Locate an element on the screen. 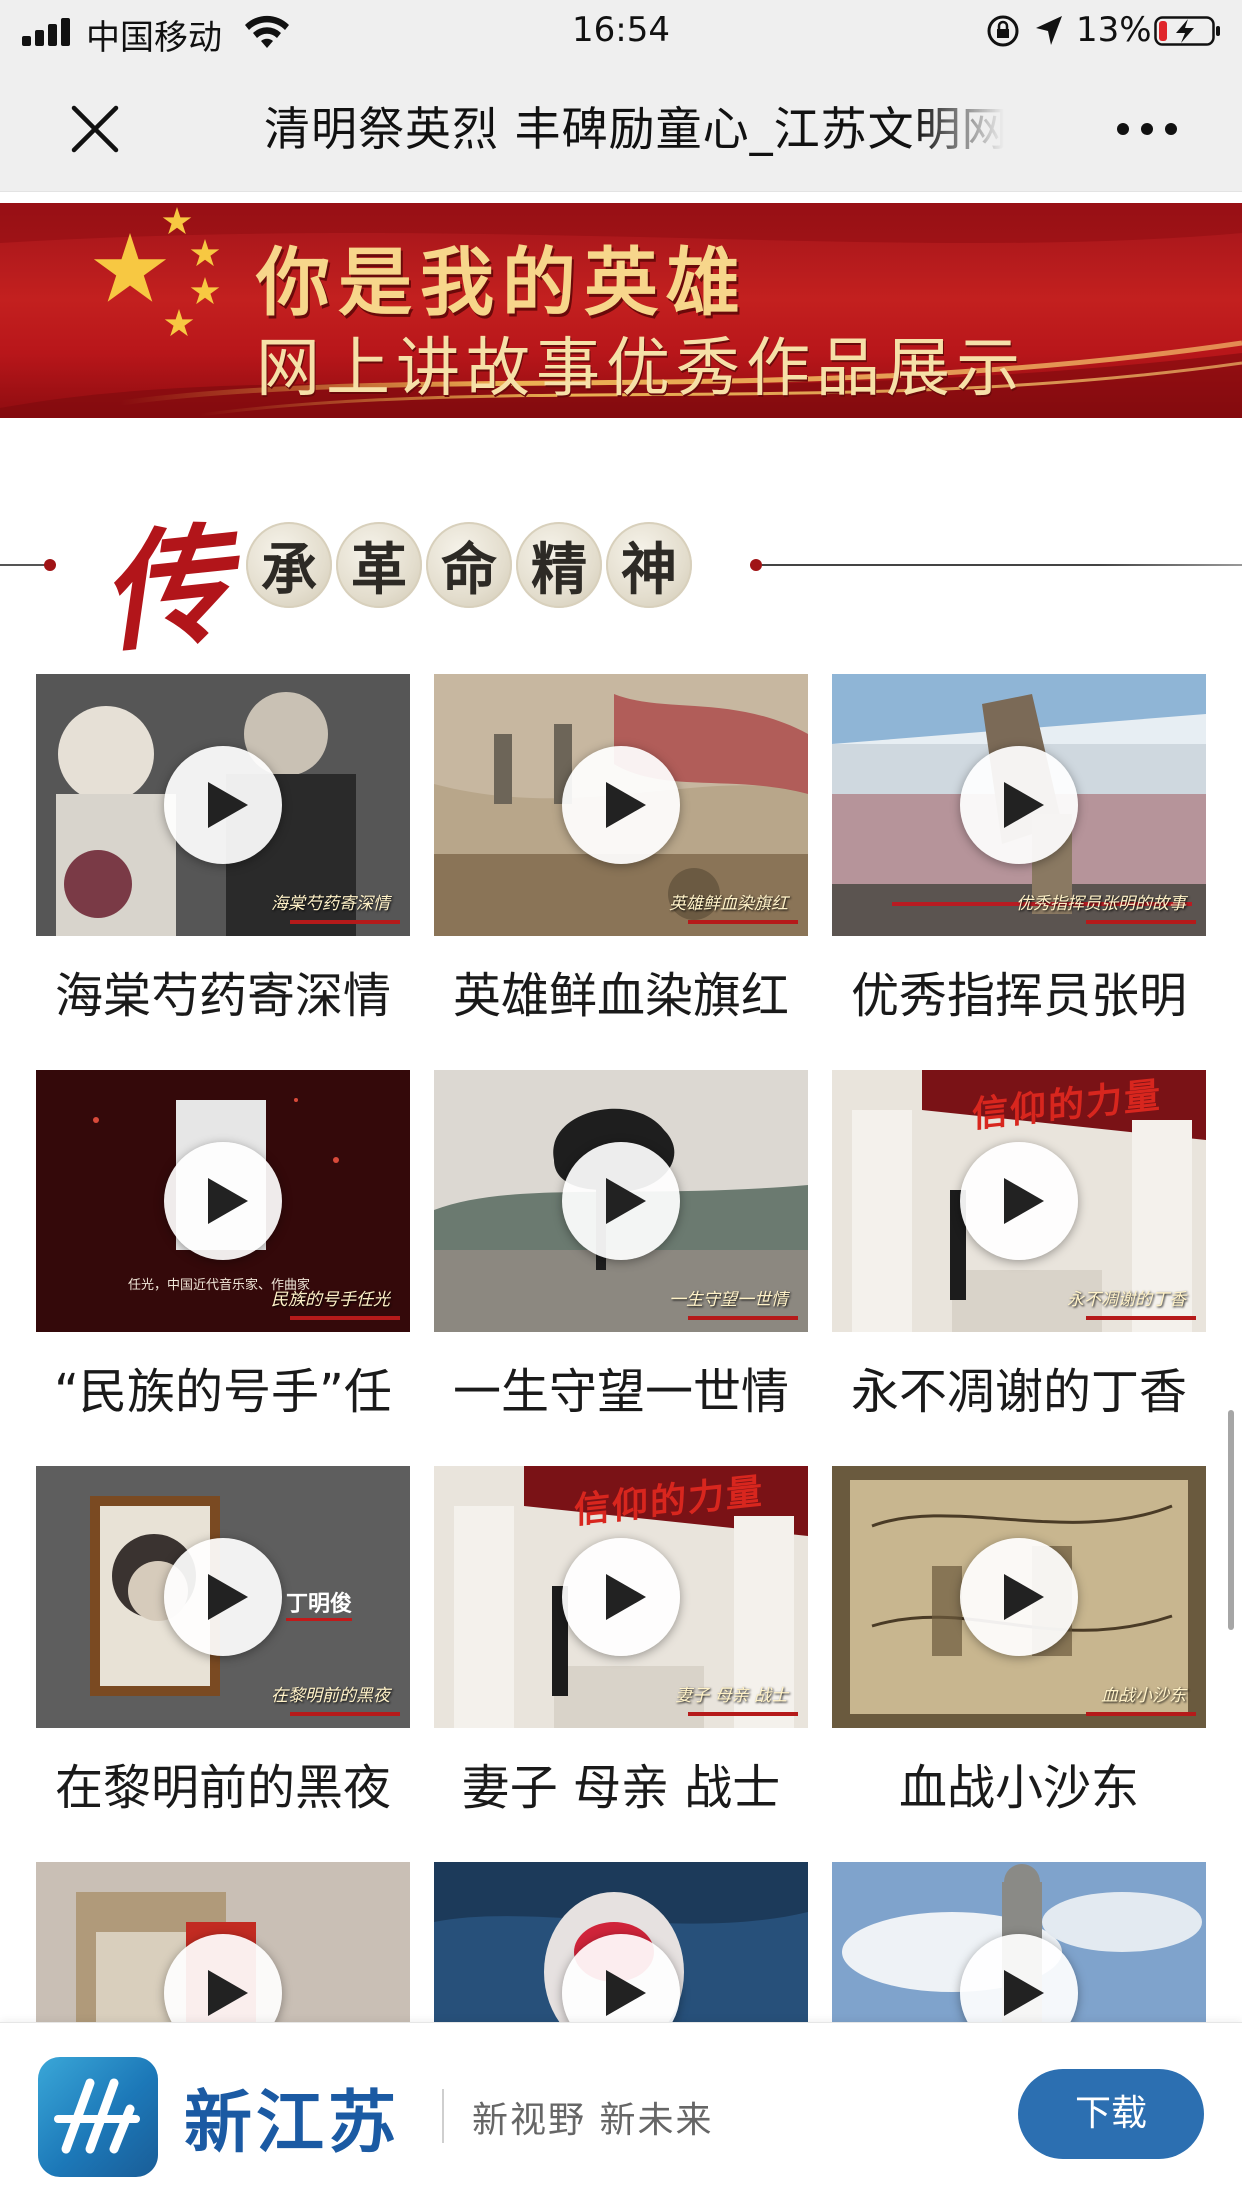  hero-banner: 你是我的英雄 网上讲故事优秀作品展示 is located at coordinates (621, 310).